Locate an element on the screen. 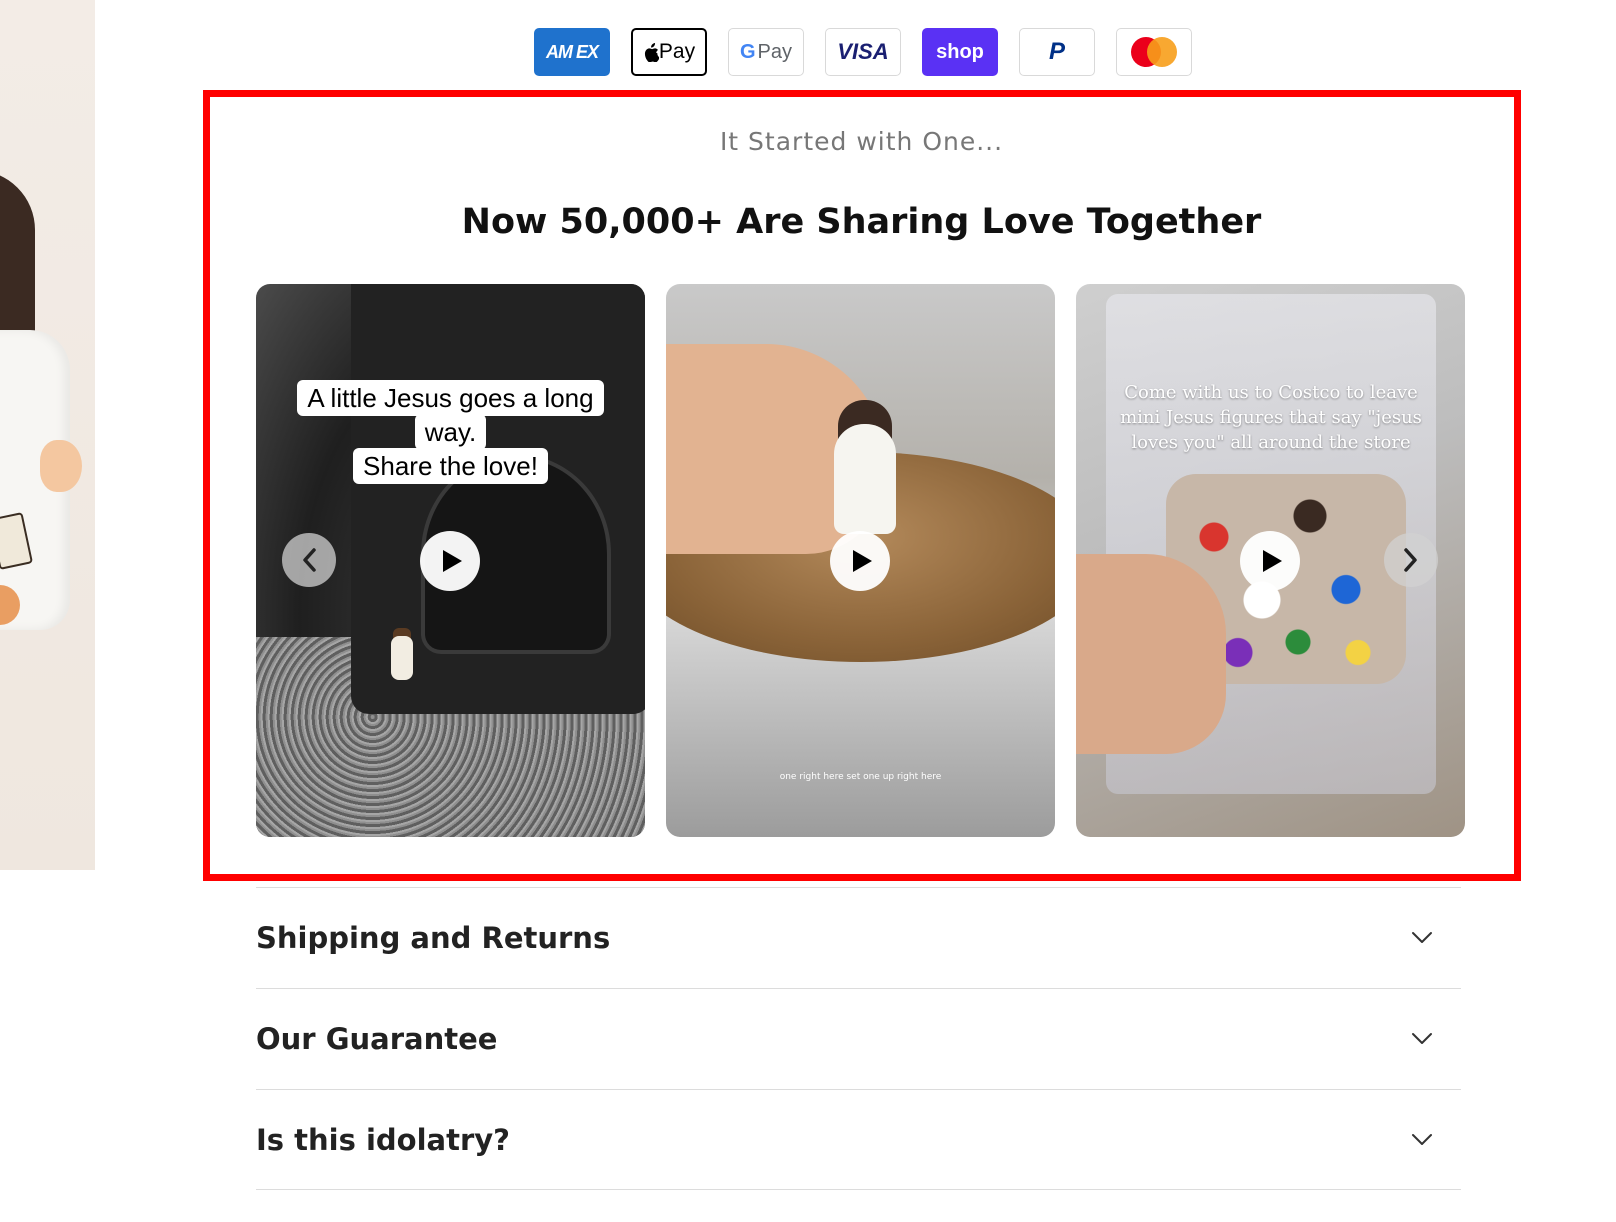 This screenshot has width=1616, height=1222. figure-hand is located at coordinates (61, 466).